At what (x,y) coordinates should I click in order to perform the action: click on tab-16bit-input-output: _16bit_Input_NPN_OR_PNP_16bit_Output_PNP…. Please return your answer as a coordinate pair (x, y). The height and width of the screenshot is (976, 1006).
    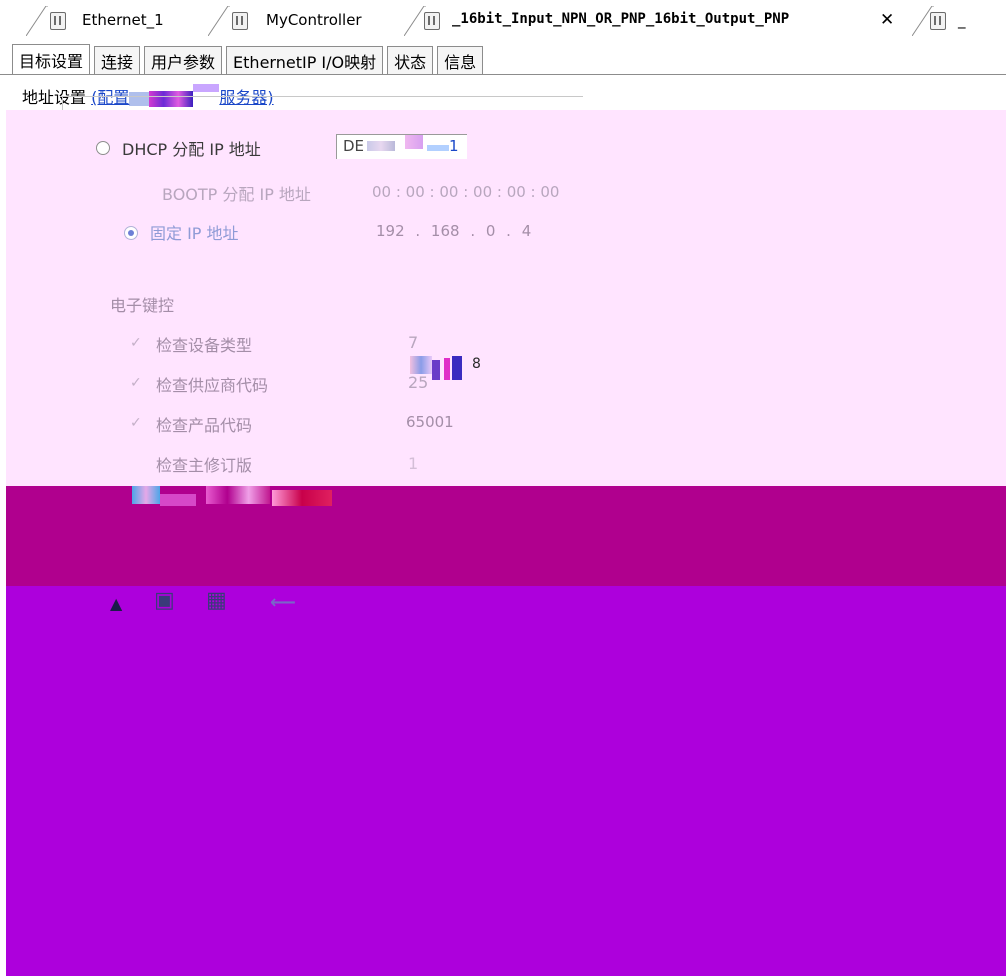
    Looking at the image, I should click on (659, 21).